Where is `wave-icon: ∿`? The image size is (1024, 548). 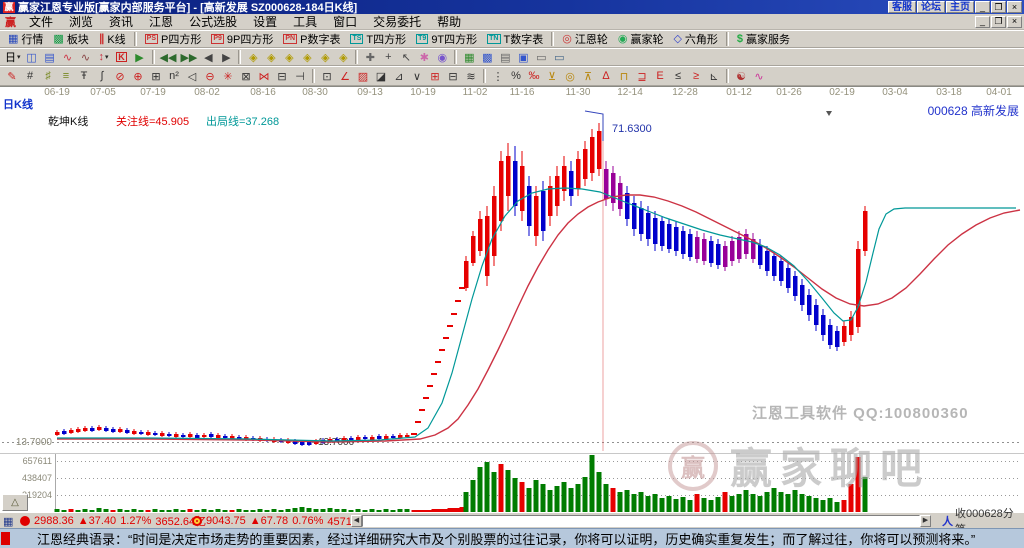 wave-icon: ∿ is located at coordinates (759, 76).